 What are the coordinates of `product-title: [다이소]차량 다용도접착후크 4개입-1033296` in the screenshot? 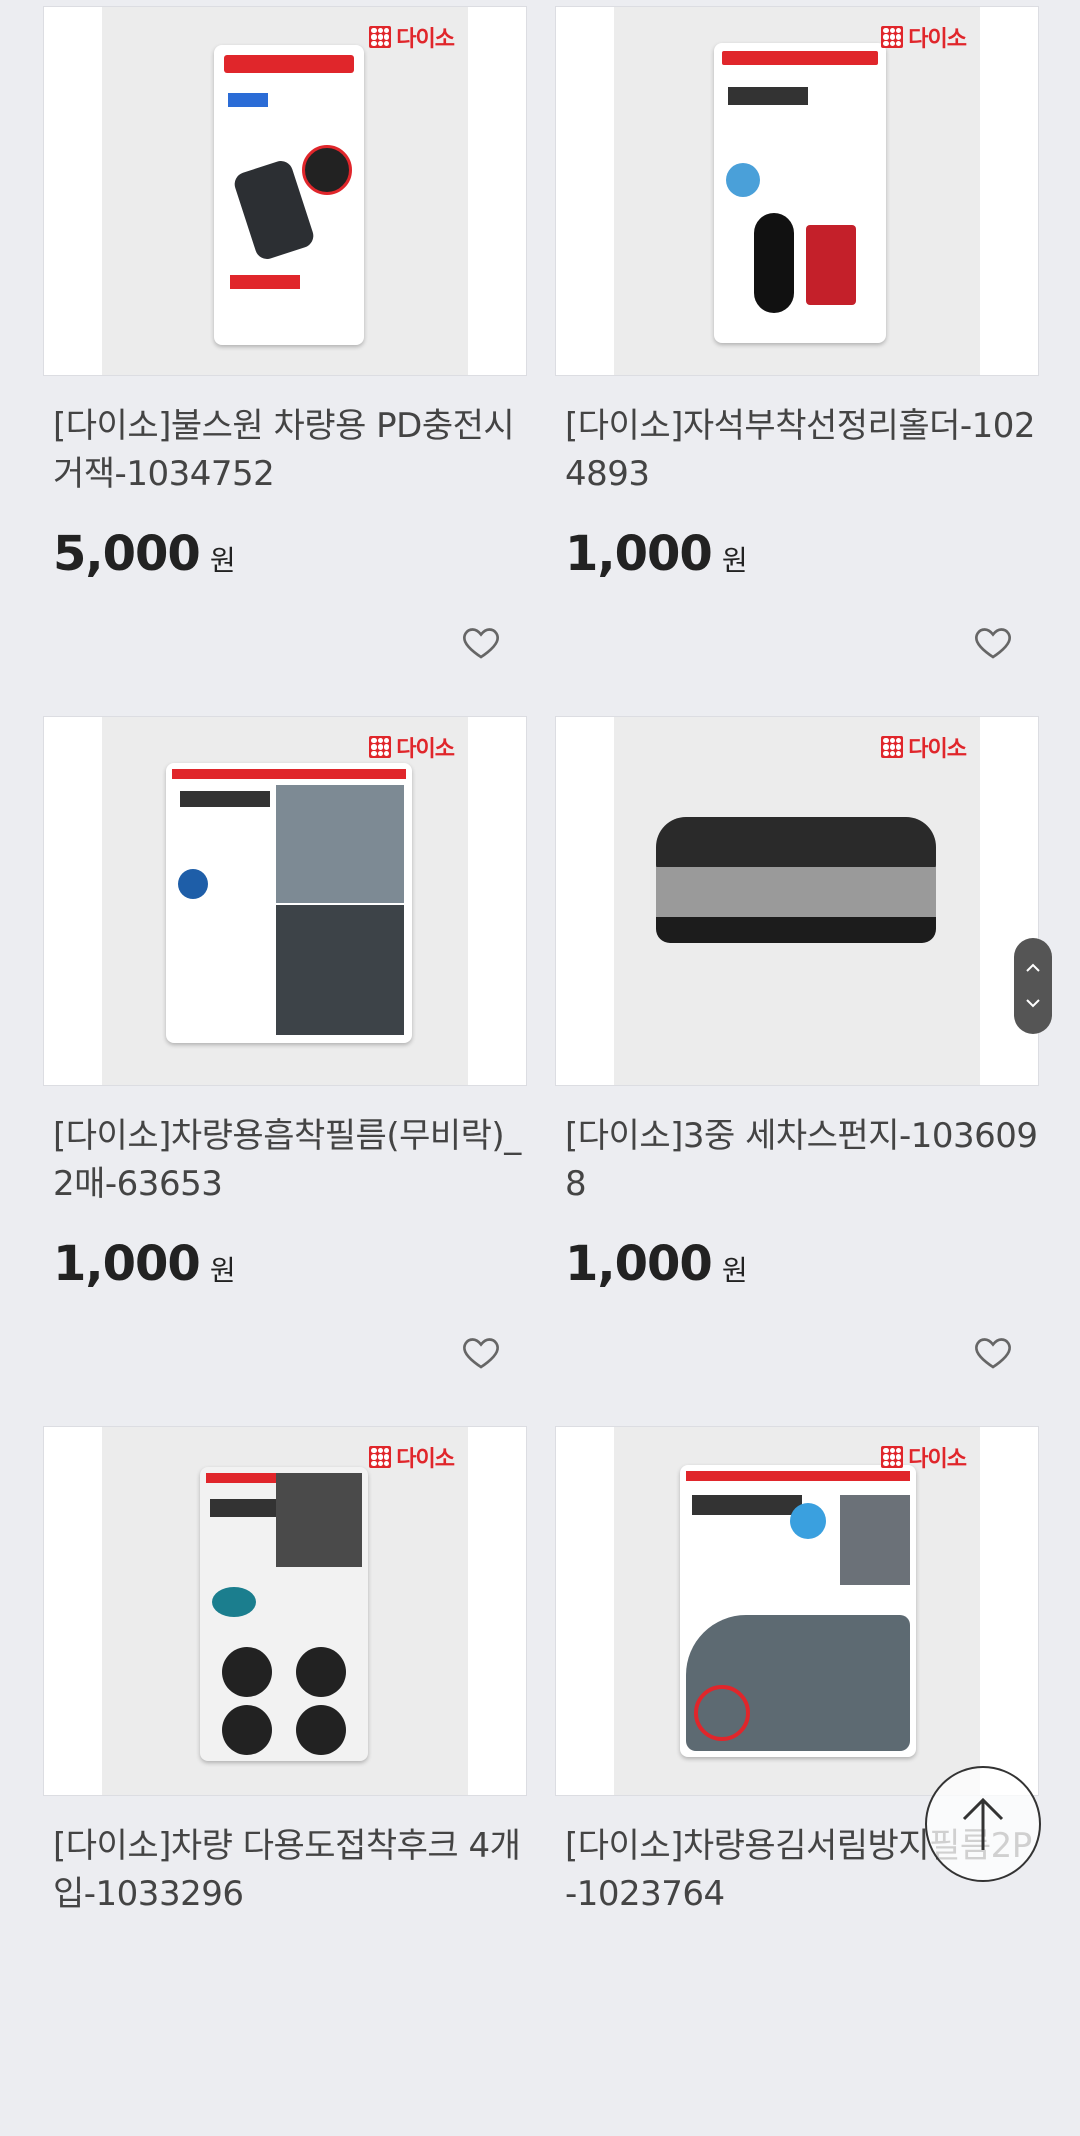 It's located at (290, 1870).